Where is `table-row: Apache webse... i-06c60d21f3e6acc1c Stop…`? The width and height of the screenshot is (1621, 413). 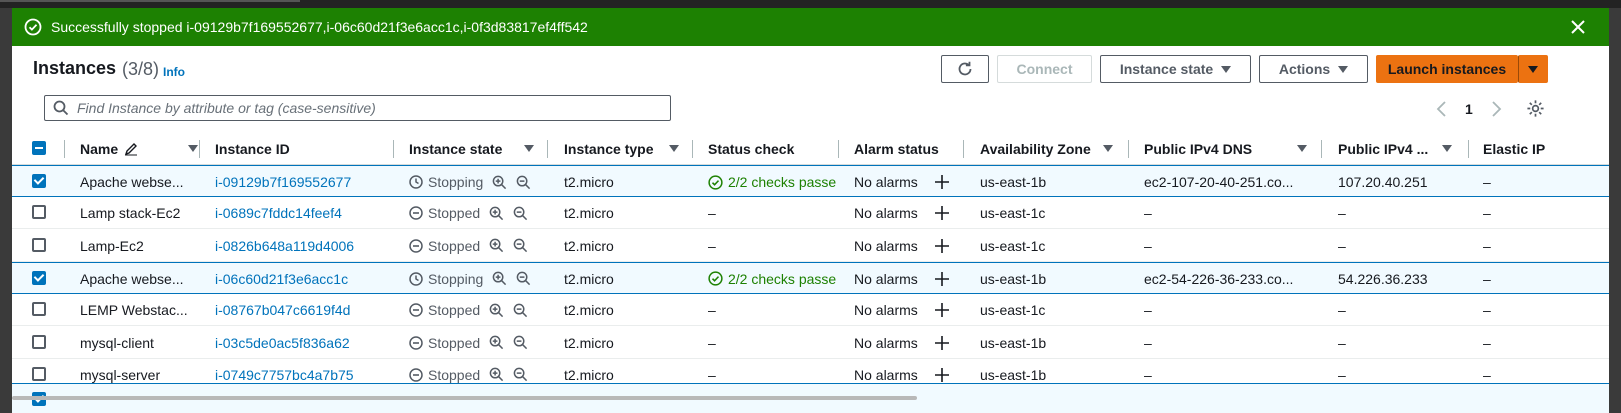 table-row: Apache webse... i-06c60d21f3e6acc1c Stop… is located at coordinates (810, 278).